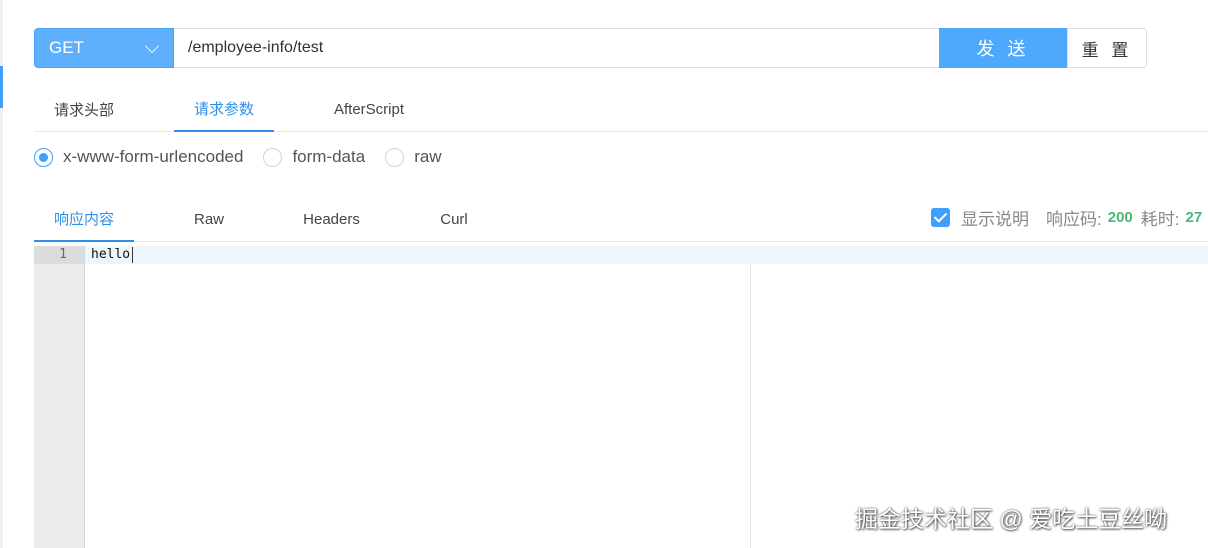  What do you see at coordinates (1160, 219) in the screenshot?
I see `time-label: 耗时:` at bounding box center [1160, 219].